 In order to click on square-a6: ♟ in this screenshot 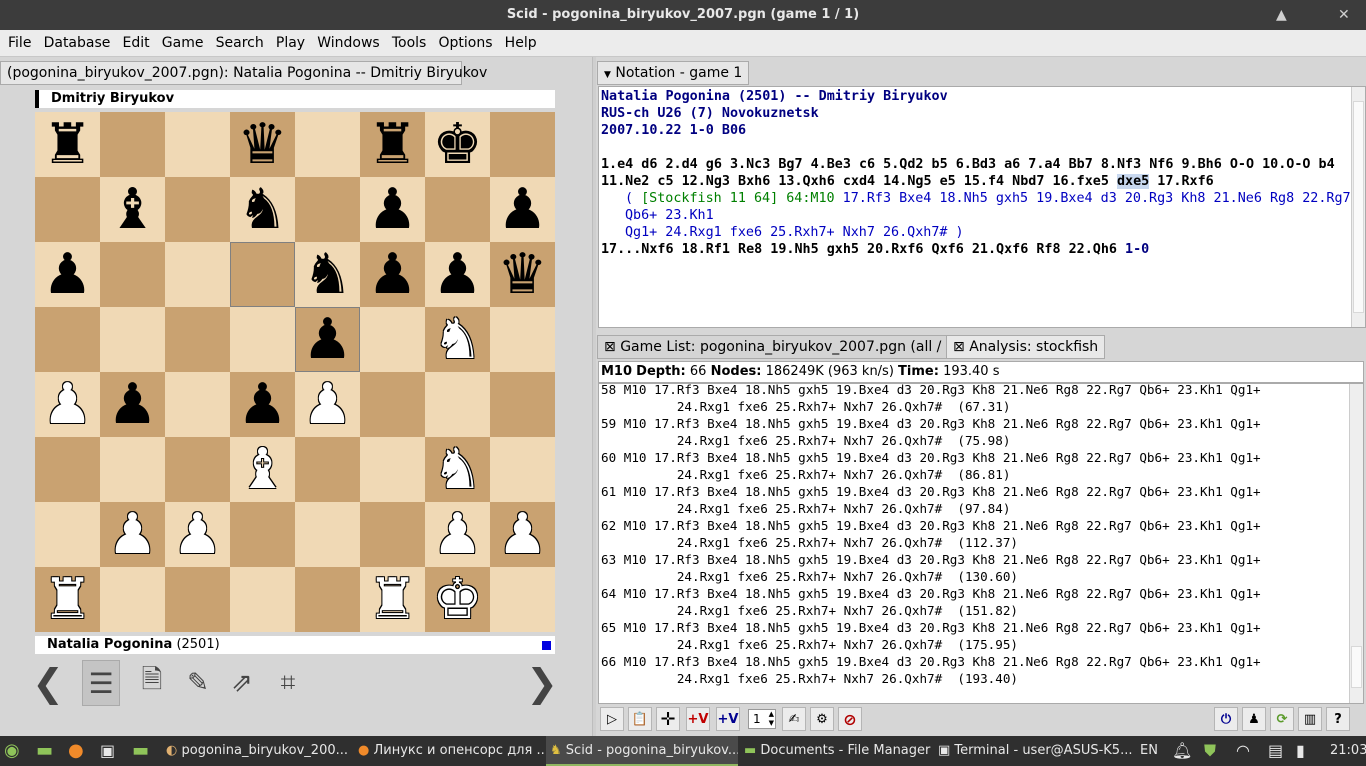, I will do `click(67, 274)`.